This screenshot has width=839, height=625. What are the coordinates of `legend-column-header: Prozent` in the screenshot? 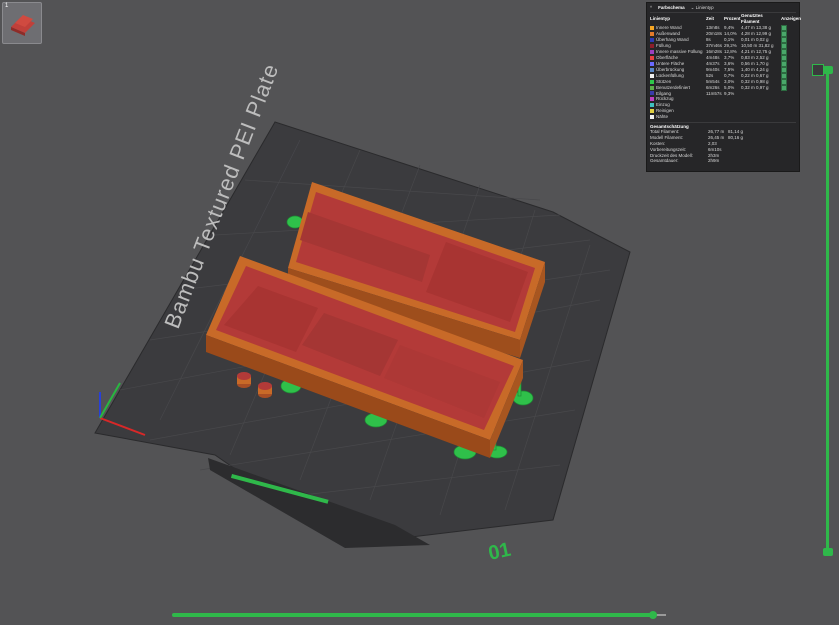 It's located at (732, 18).